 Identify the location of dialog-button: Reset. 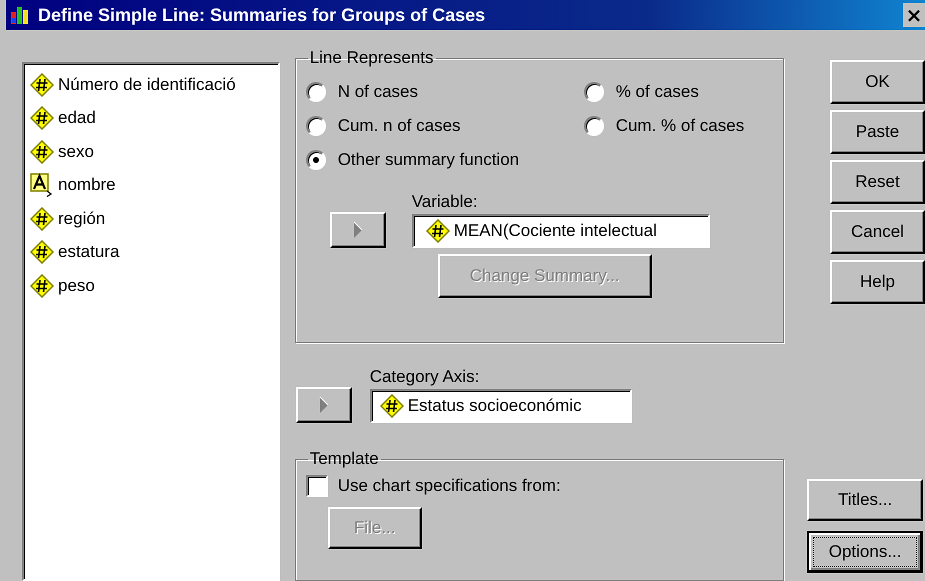
(877, 182).